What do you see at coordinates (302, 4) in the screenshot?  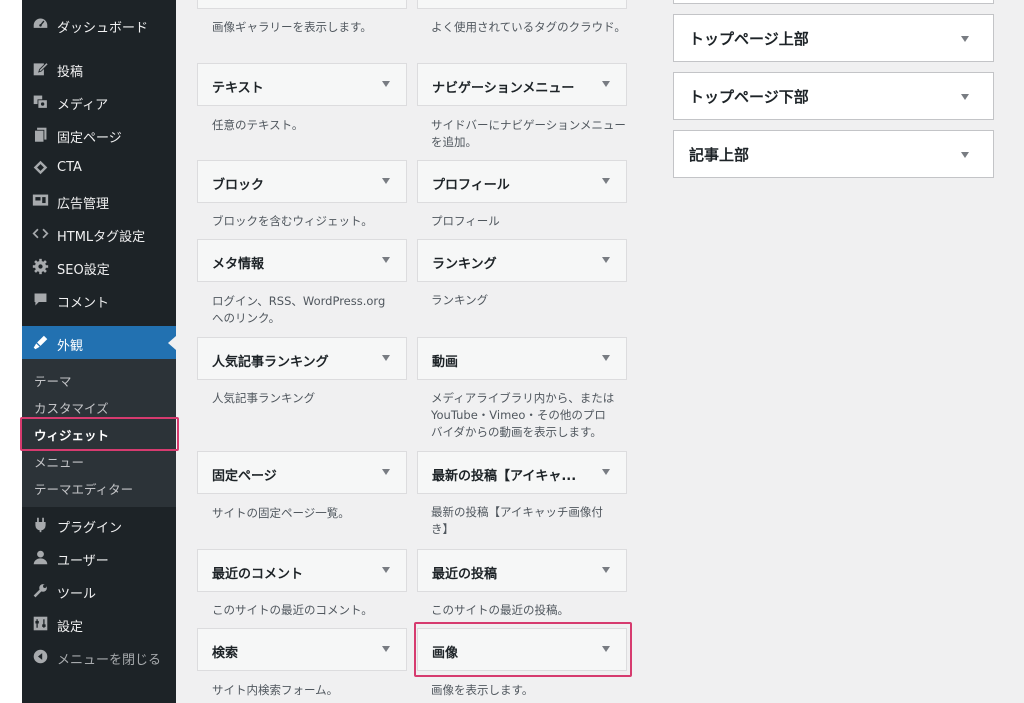 I see `widget-gallery-head` at bounding box center [302, 4].